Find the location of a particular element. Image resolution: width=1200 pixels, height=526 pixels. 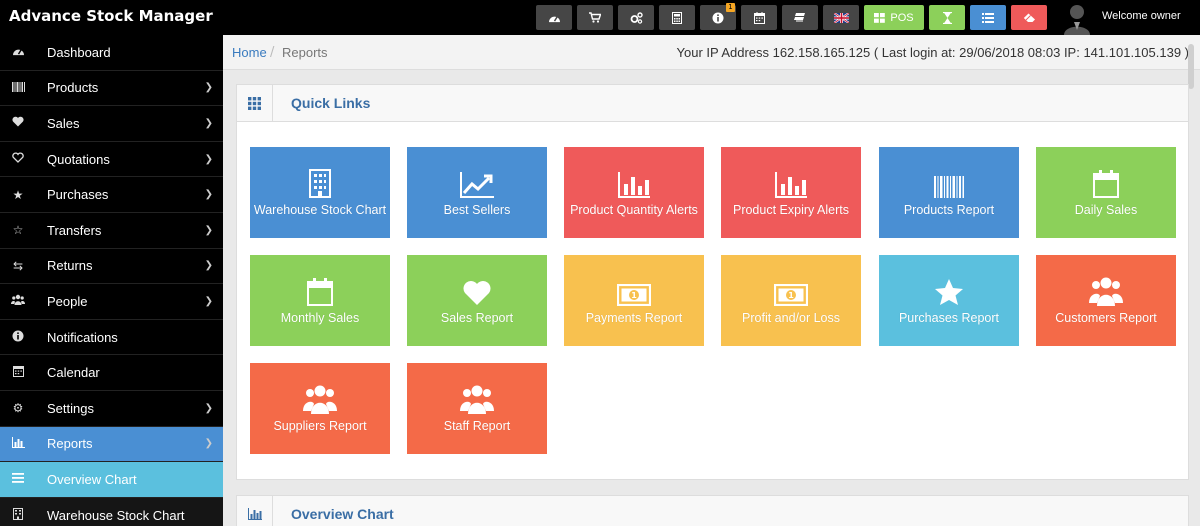

star-icon: ★ is located at coordinates (18, 194).